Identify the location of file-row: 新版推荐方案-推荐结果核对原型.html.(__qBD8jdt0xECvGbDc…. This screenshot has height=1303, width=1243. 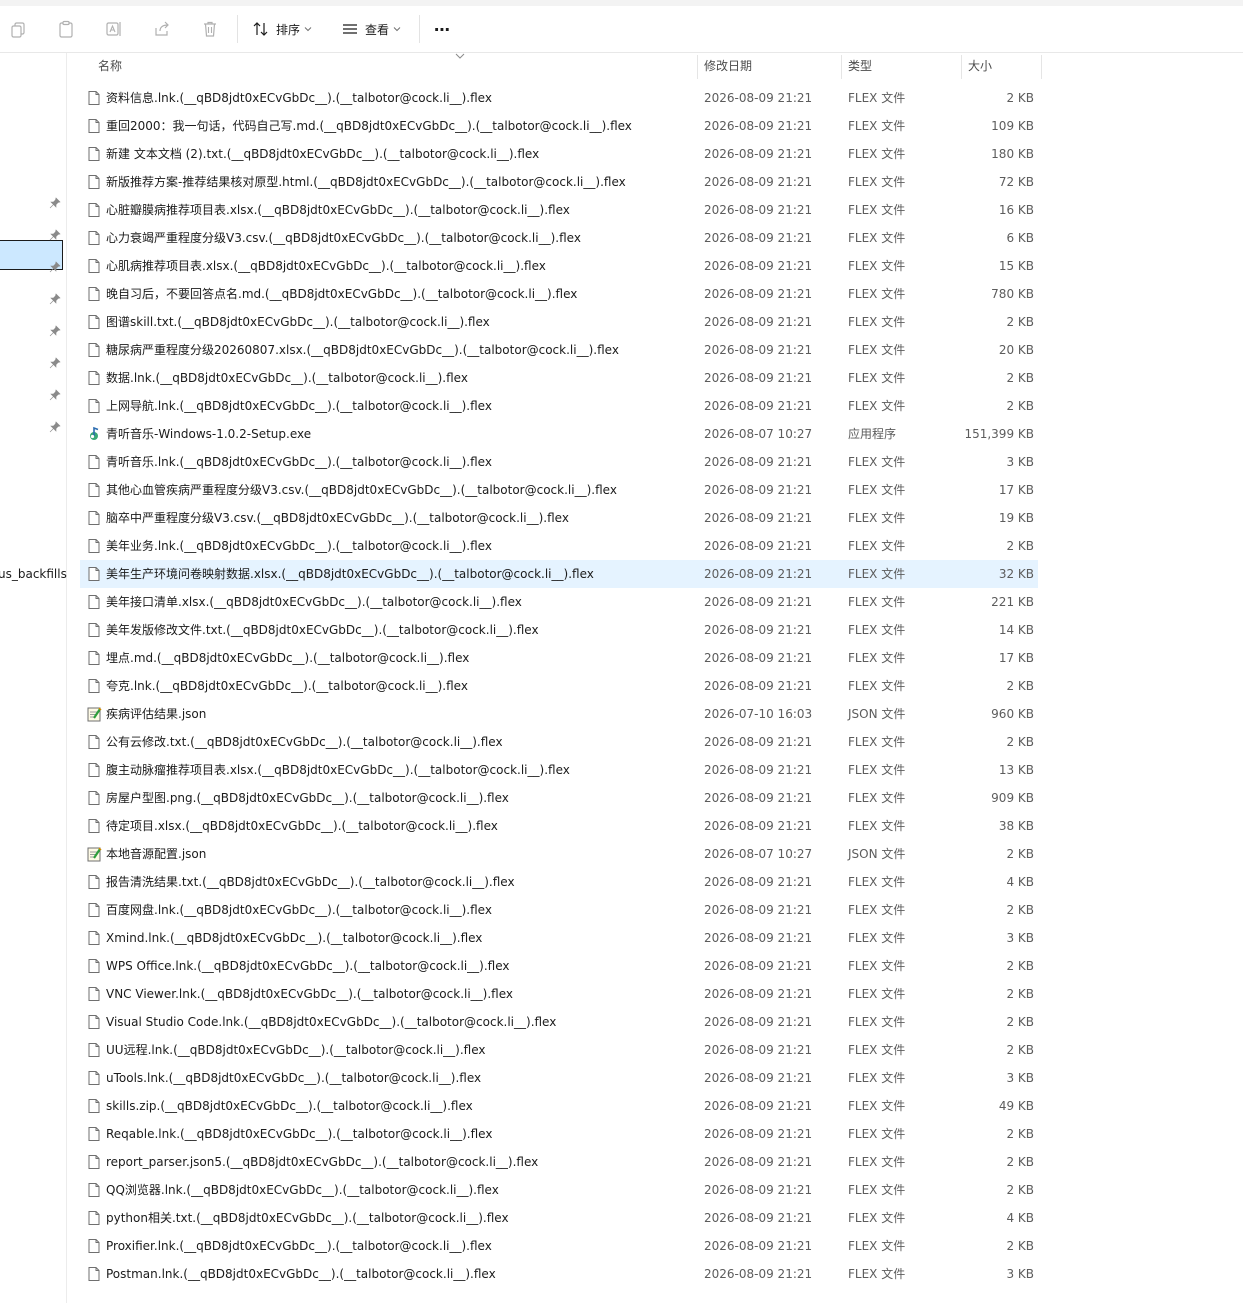
(559, 182).